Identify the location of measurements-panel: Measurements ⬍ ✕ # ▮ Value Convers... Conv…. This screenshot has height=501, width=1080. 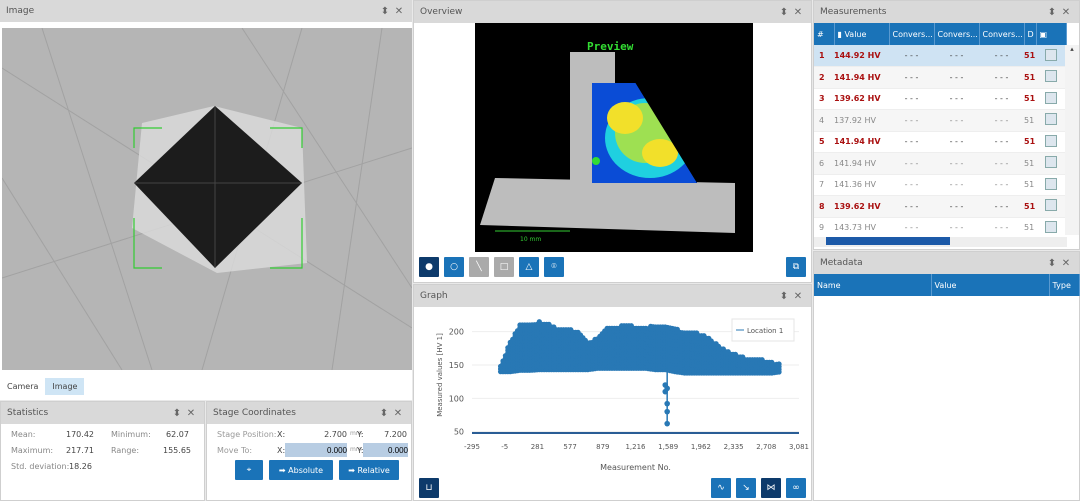
(946, 125).